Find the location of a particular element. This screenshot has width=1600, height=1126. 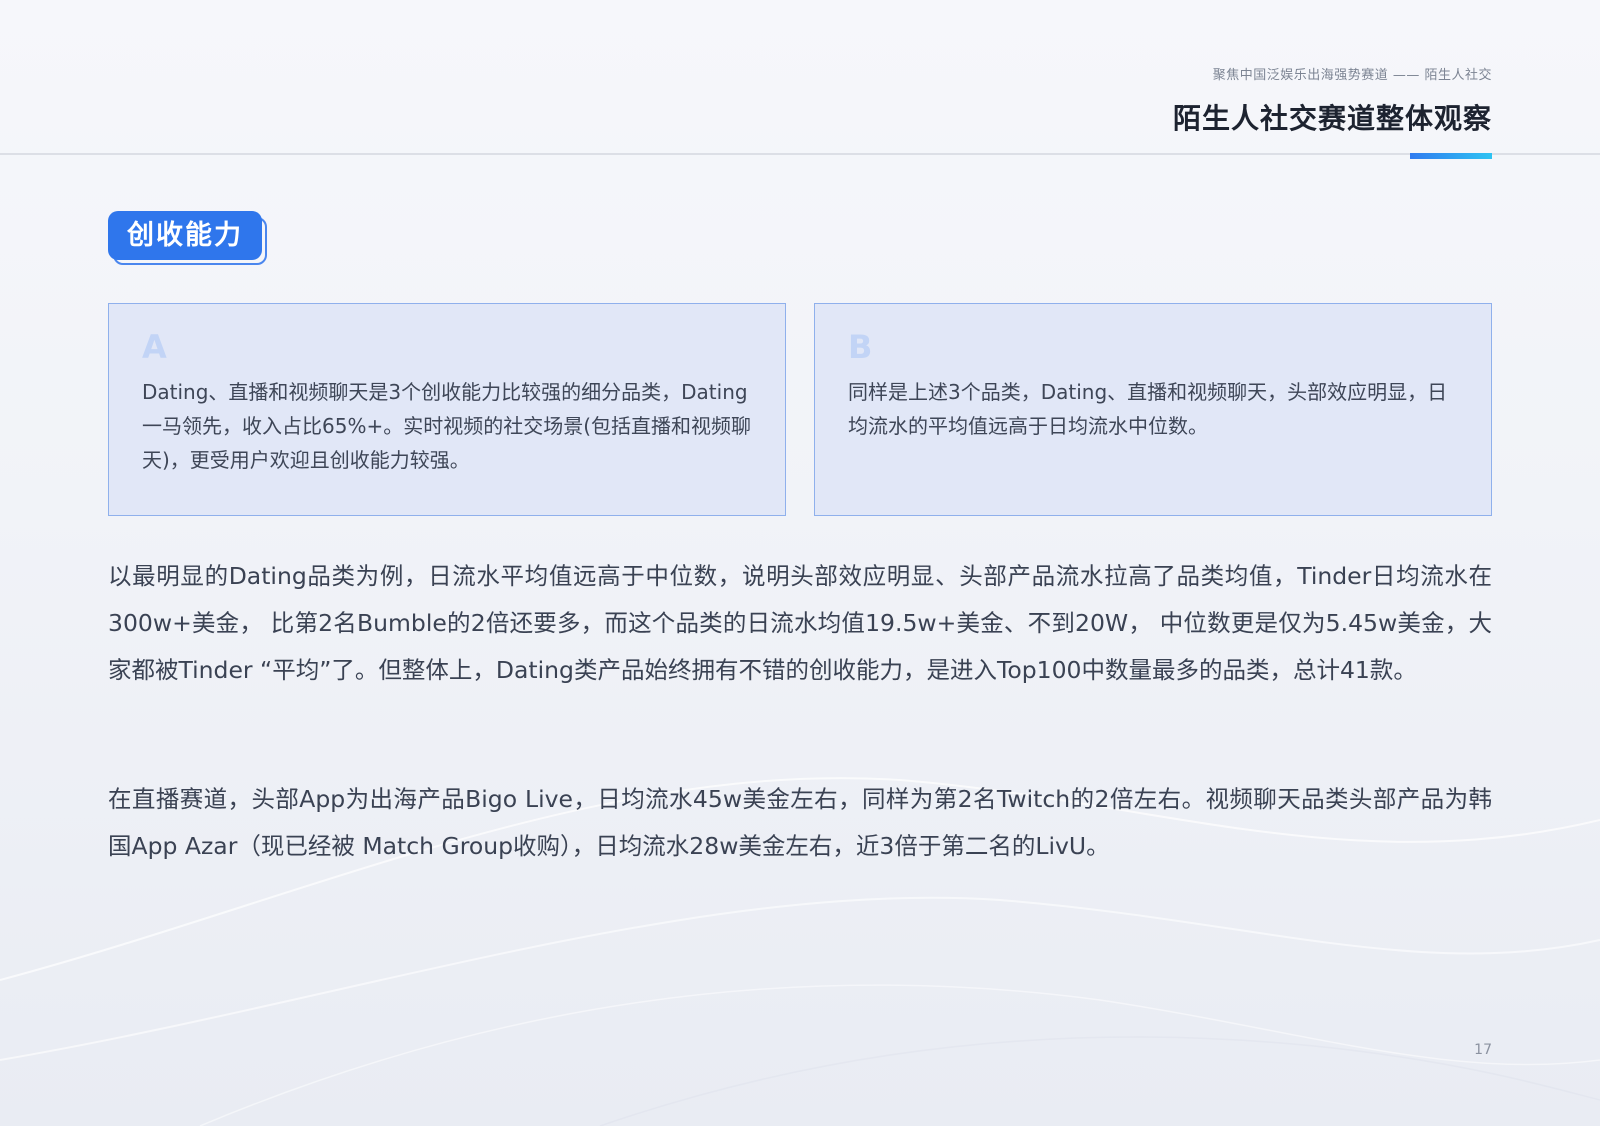

header-accent-bar is located at coordinates (1451, 156).